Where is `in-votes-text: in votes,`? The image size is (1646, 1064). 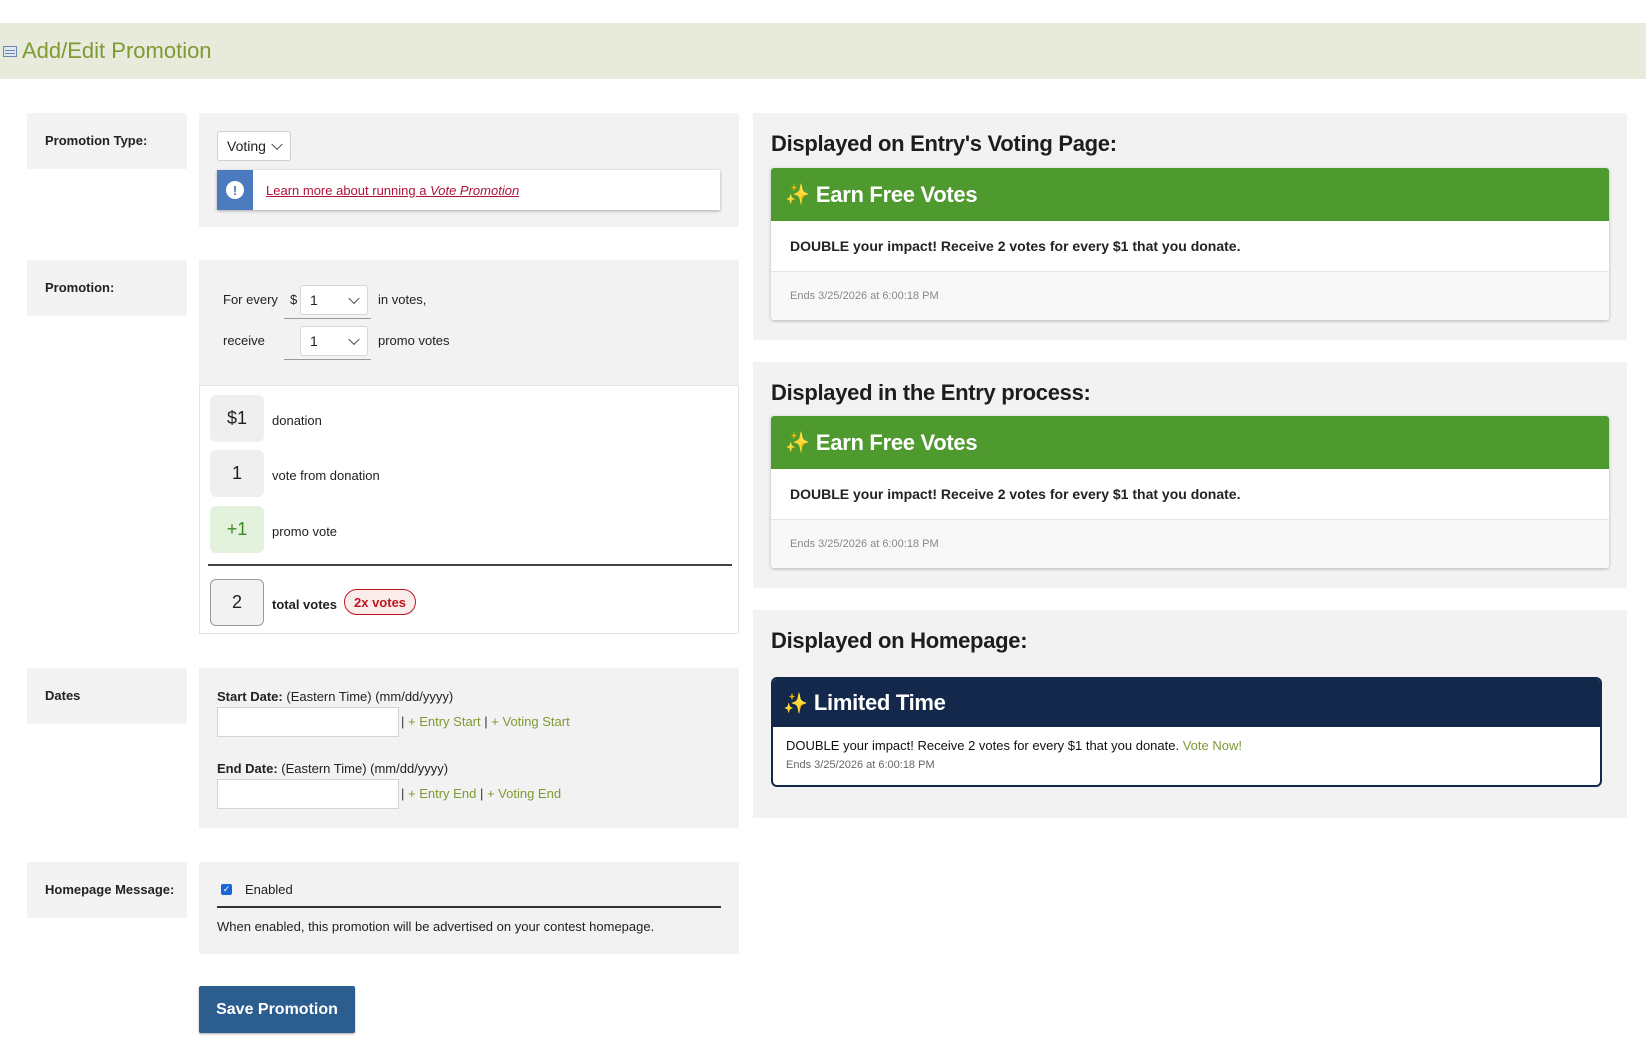 in-votes-text: in votes, is located at coordinates (402, 299).